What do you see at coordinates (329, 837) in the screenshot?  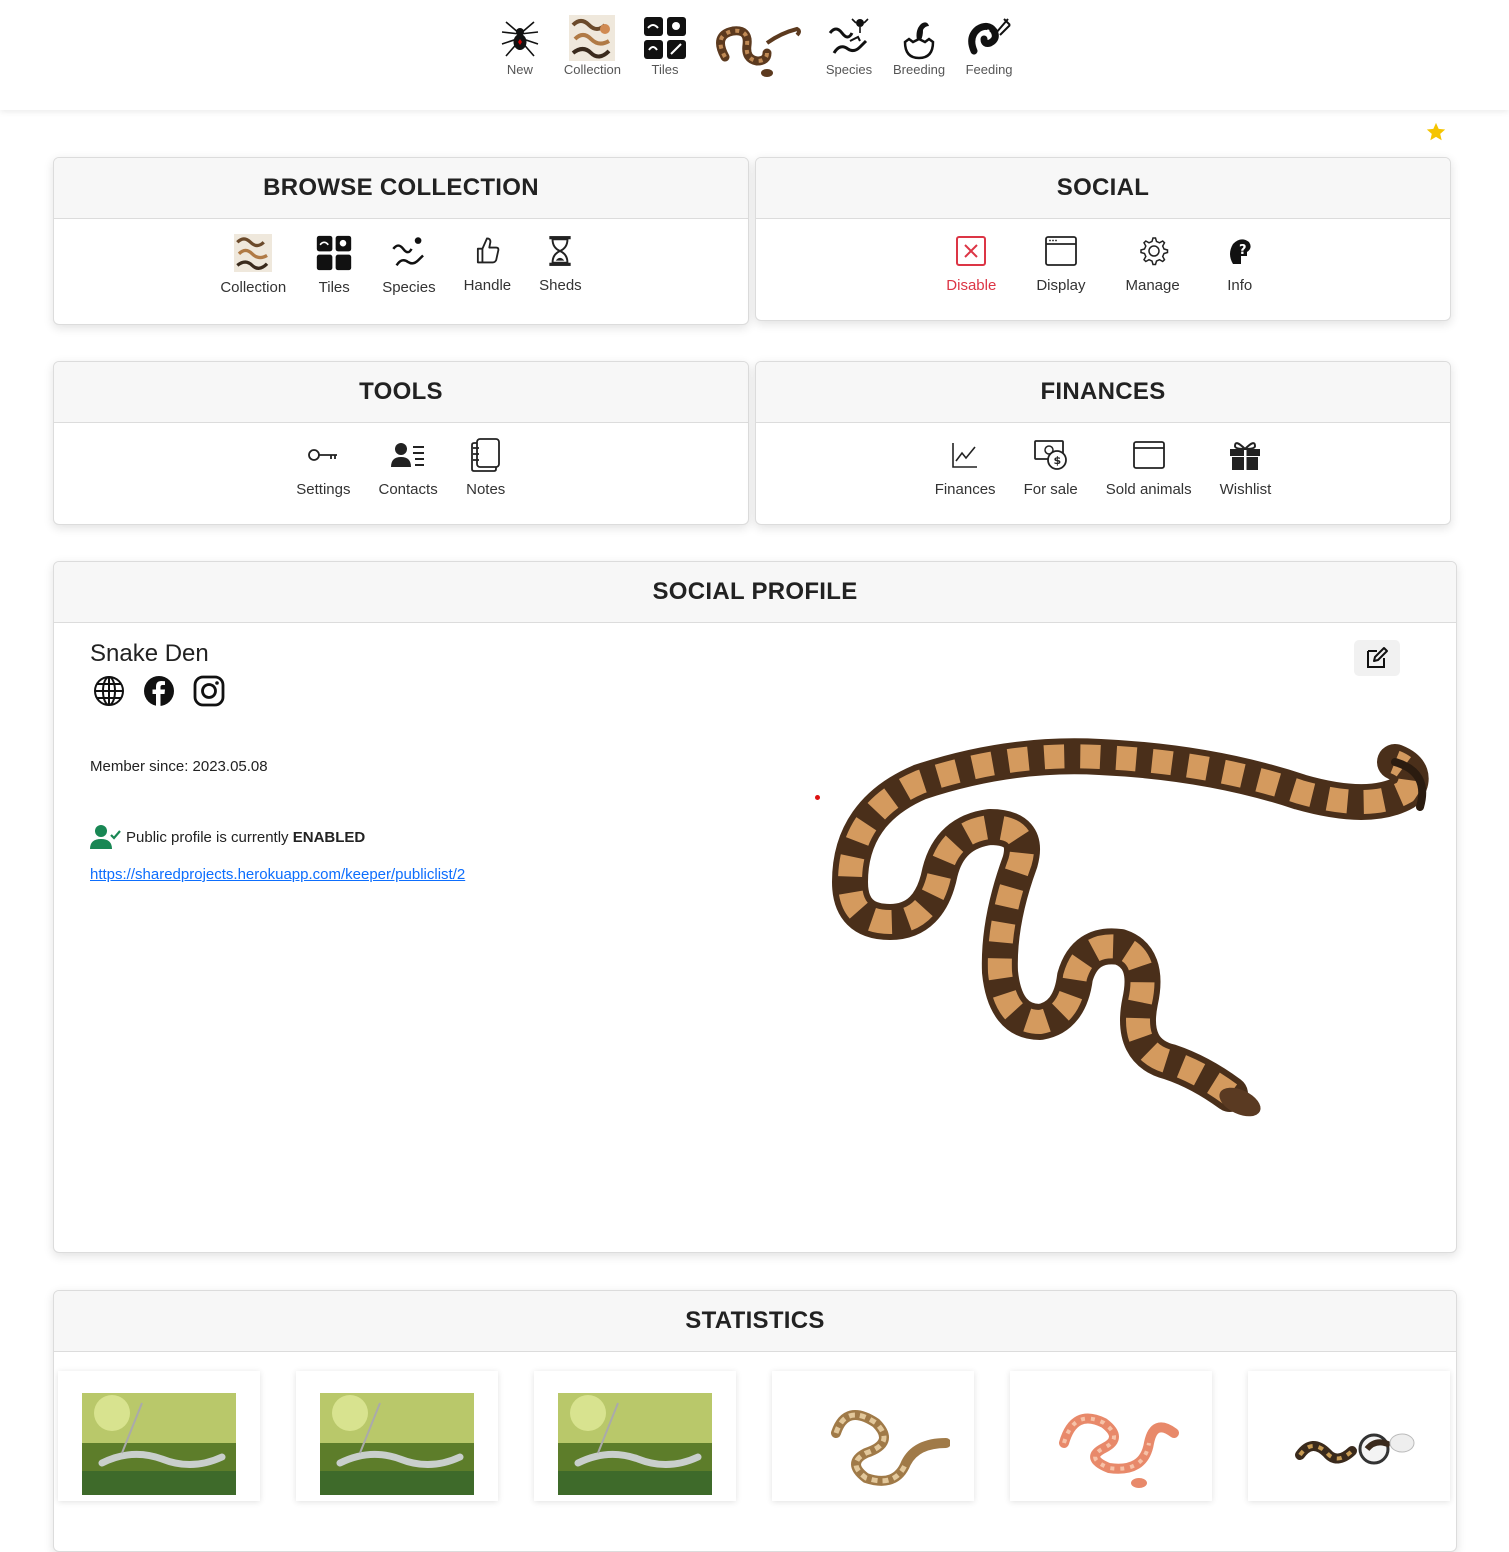 I see `public-status-value: ENABLED` at bounding box center [329, 837].